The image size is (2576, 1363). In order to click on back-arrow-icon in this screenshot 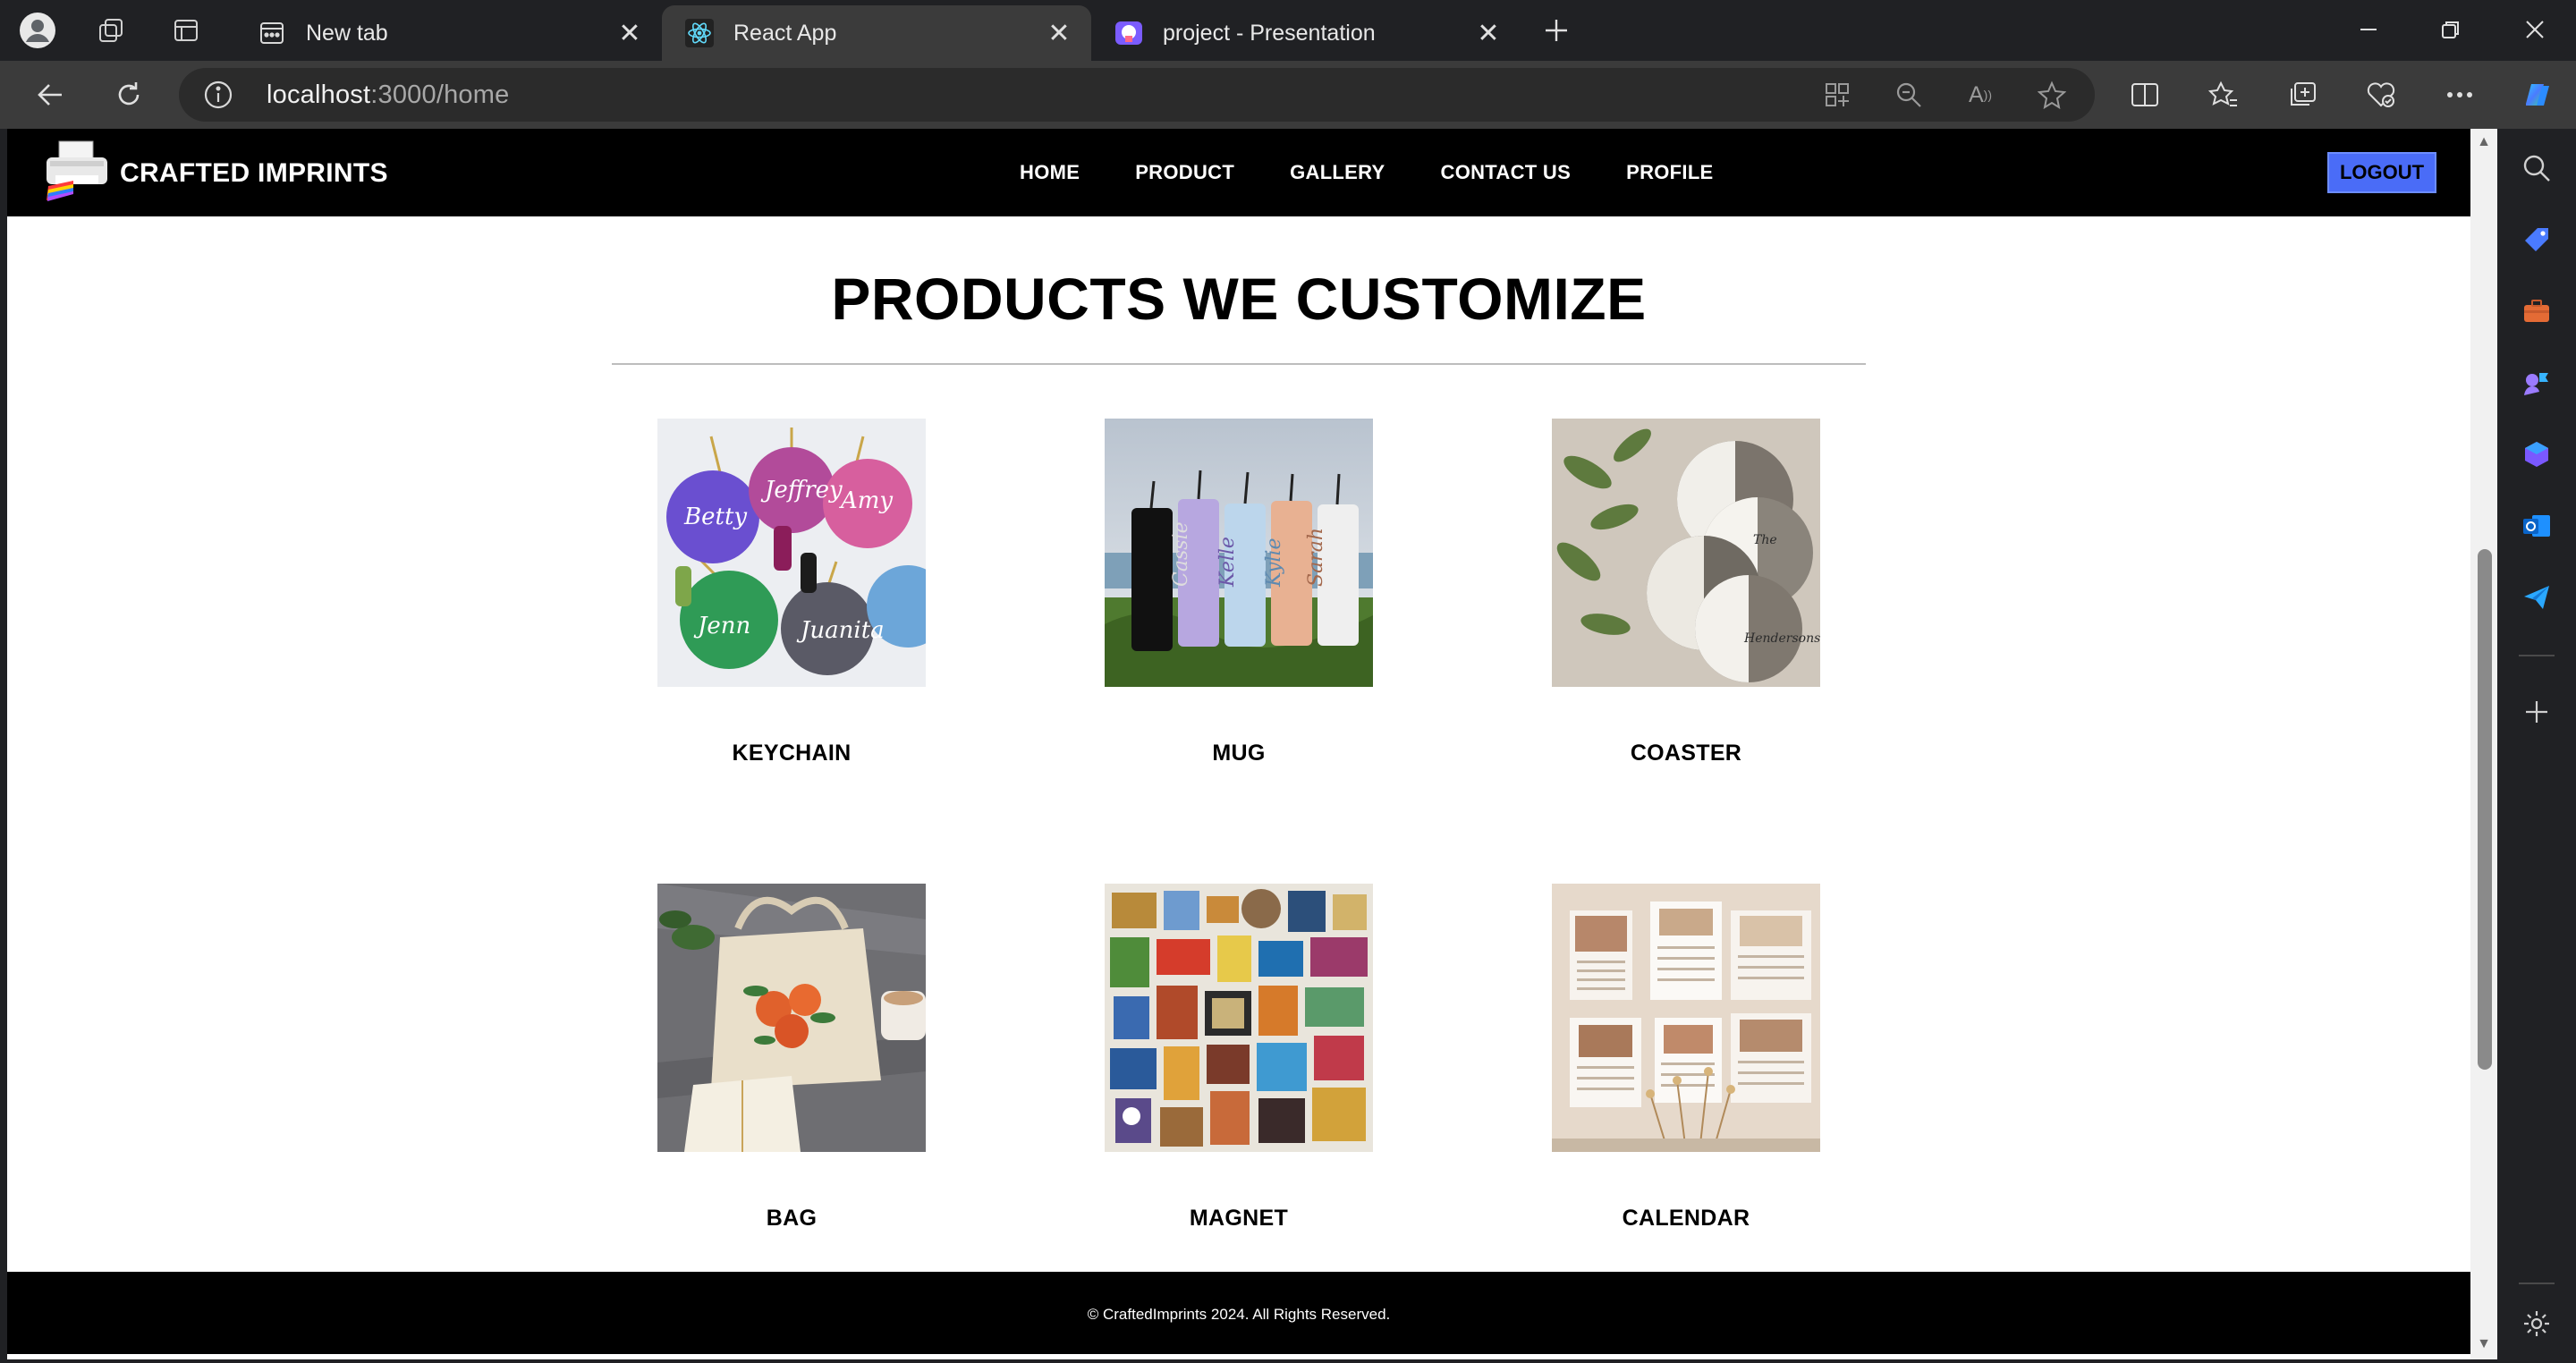, I will do `click(50, 95)`.